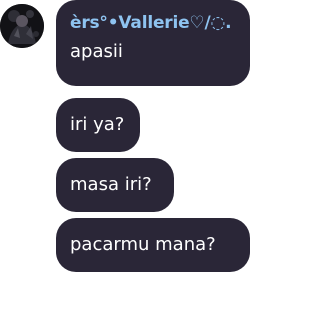 The height and width of the screenshot is (320, 320). What do you see at coordinates (153, 23) in the screenshot?
I see `sender-name: èrs°•Vallerie♡/◌.` at bounding box center [153, 23].